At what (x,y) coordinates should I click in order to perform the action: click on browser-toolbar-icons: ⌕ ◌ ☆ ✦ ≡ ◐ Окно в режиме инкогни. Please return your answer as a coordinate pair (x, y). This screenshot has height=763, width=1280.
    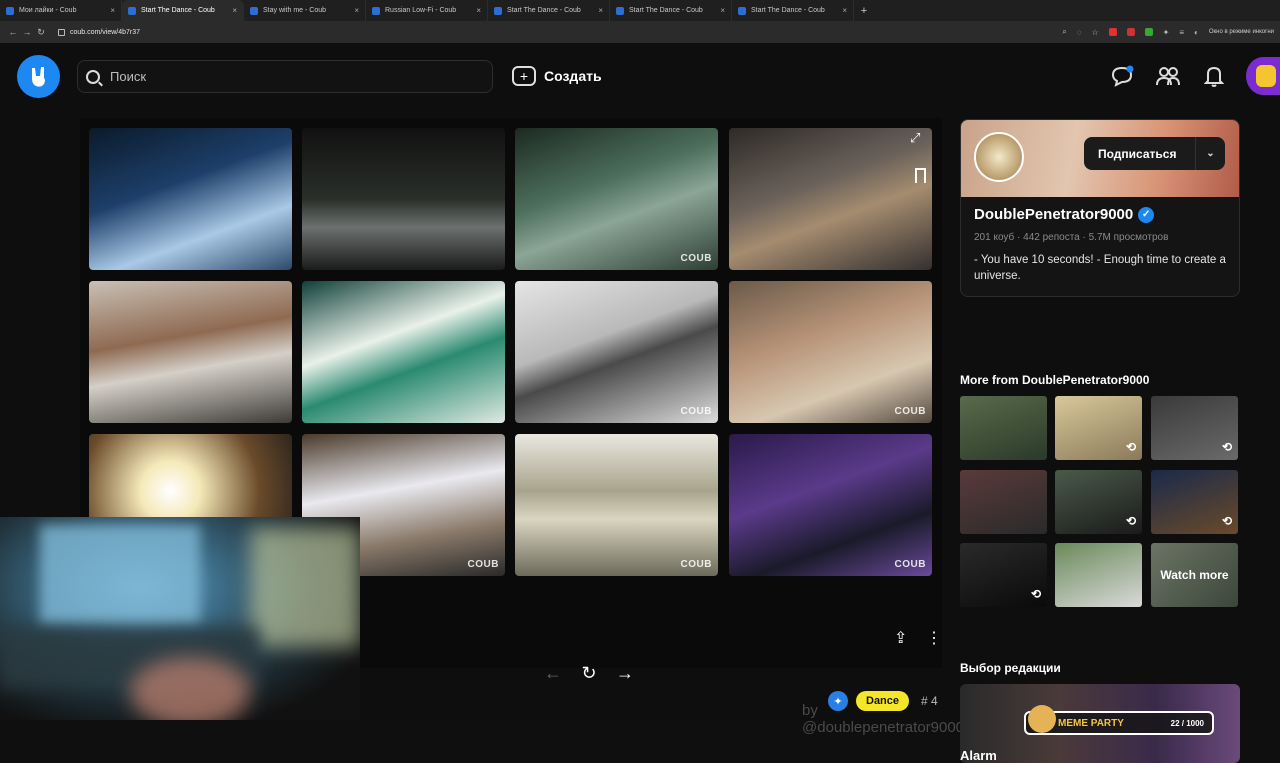
    Looking at the image, I should click on (1168, 32).